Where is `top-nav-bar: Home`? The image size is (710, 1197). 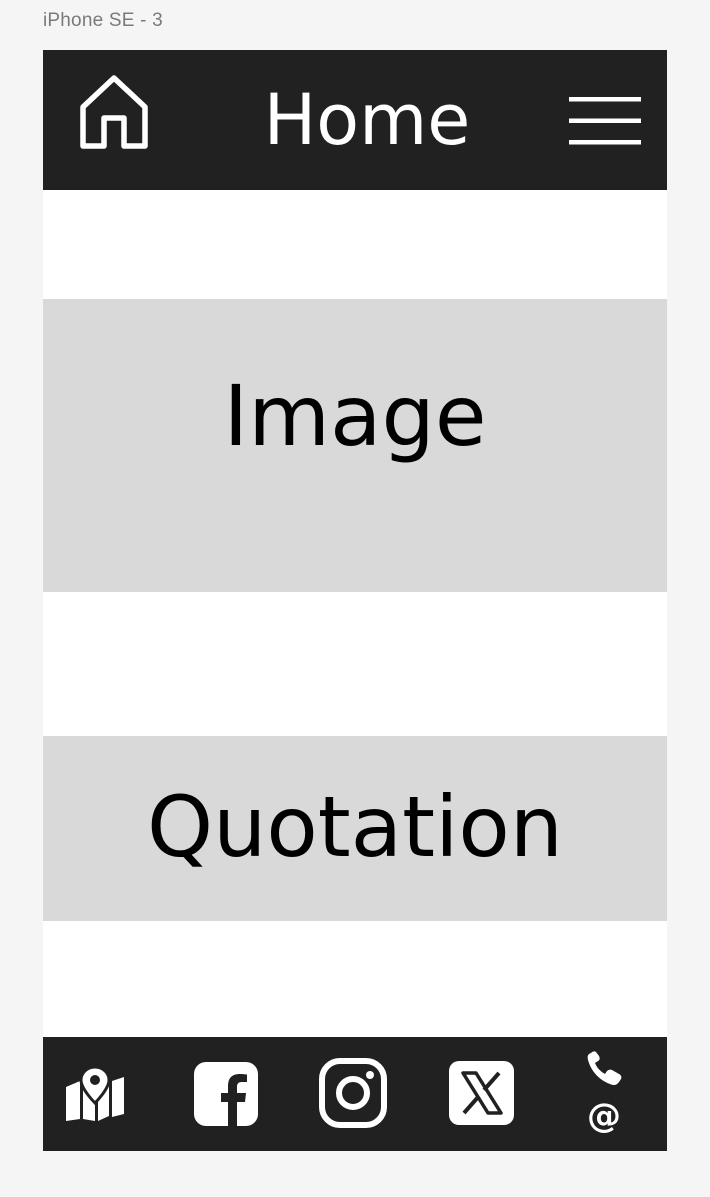 top-nav-bar: Home is located at coordinates (355, 120).